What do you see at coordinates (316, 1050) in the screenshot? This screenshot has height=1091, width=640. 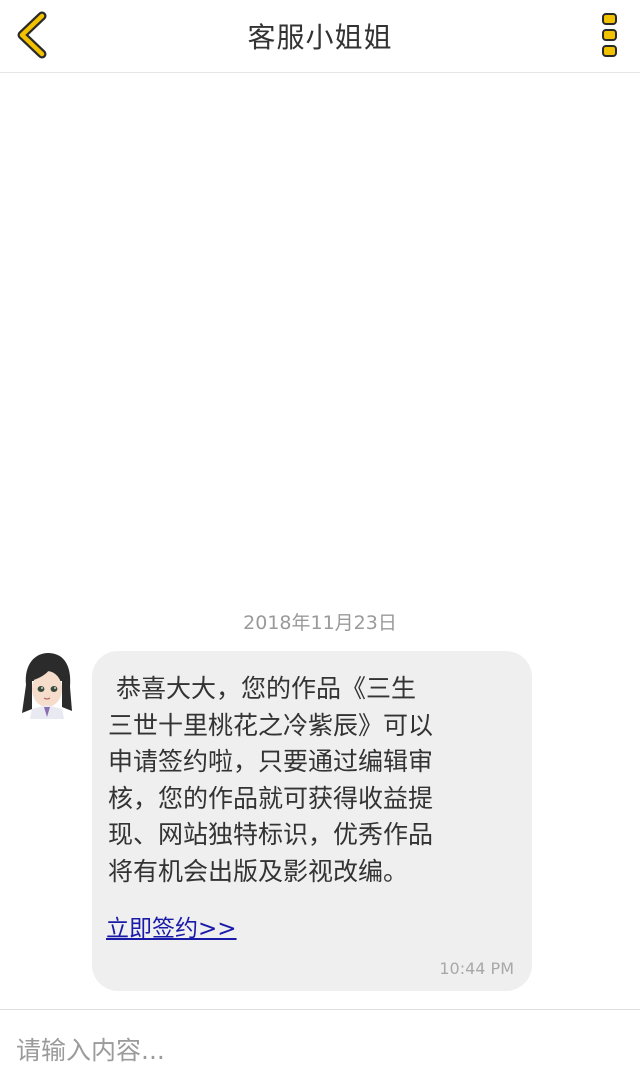 I see `message-input` at bounding box center [316, 1050].